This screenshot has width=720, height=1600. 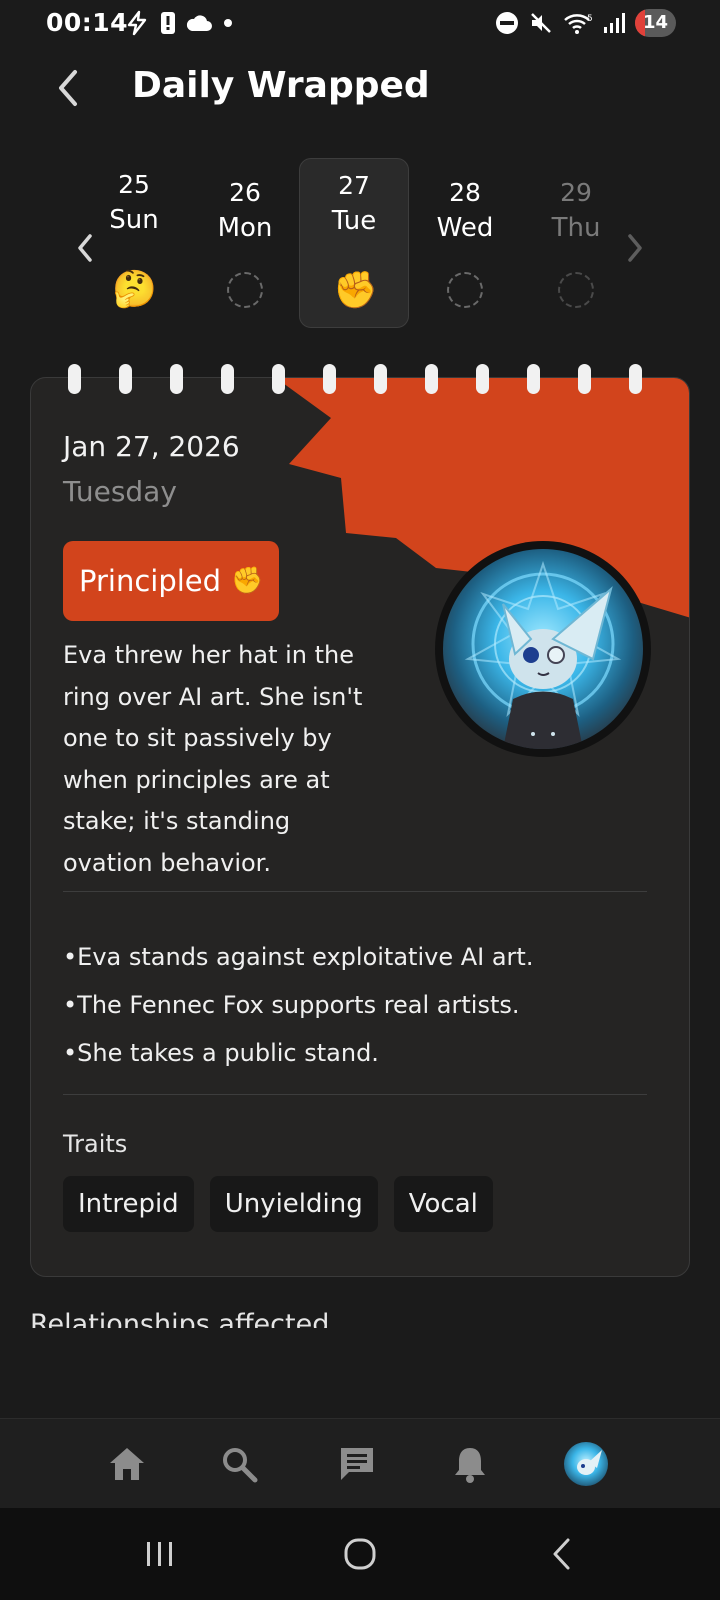 What do you see at coordinates (465, 228) in the screenshot?
I see `day-weekday: Wed` at bounding box center [465, 228].